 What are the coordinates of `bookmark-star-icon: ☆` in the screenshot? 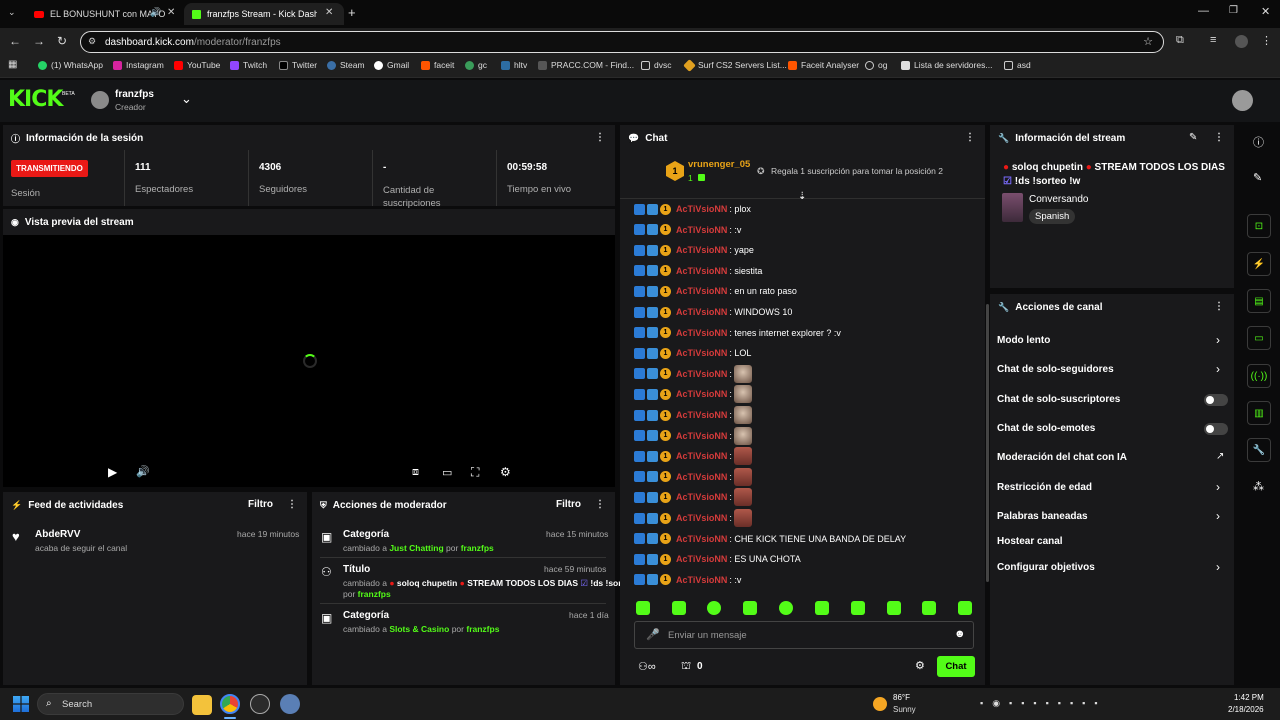 It's located at (1148, 41).